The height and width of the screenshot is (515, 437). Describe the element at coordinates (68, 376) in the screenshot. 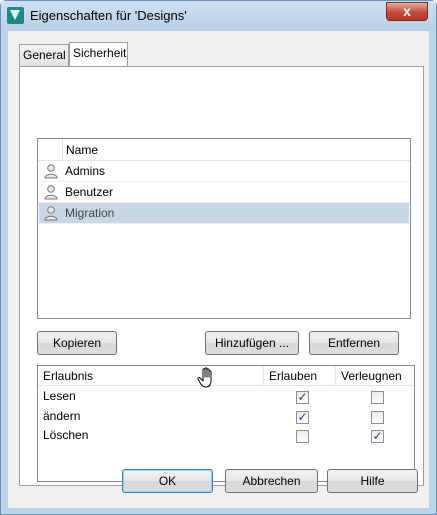

I see `permission-column-header: Erlaubnis` at that location.